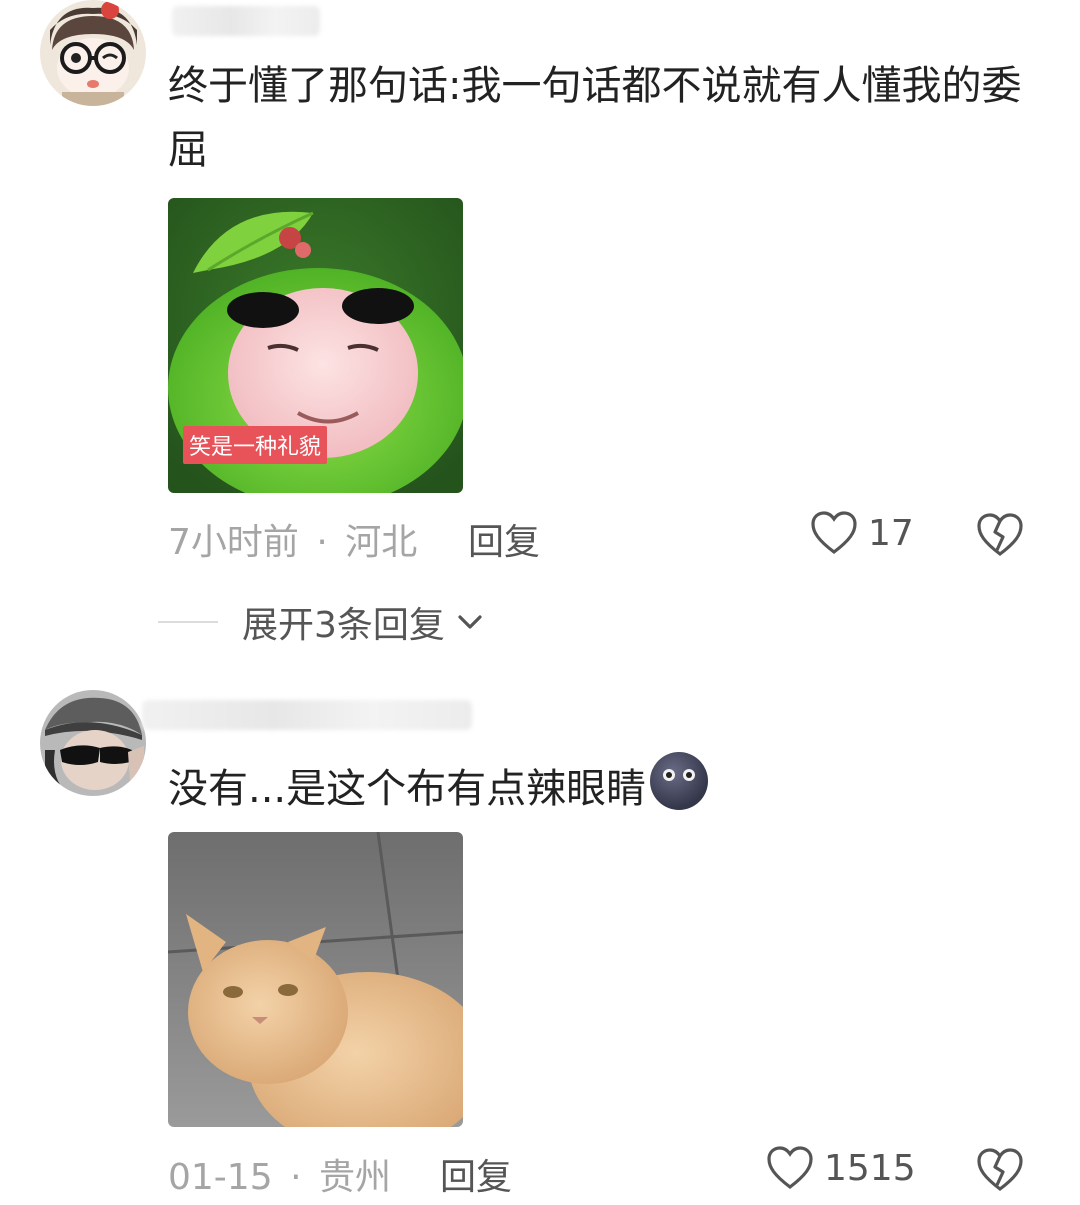 This screenshot has width=1080, height=1205. What do you see at coordinates (407, 789) in the screenshot?
I see `comment-text-content: 没有...是这个布有点辣眼睛` at bounding box center [407, 789].